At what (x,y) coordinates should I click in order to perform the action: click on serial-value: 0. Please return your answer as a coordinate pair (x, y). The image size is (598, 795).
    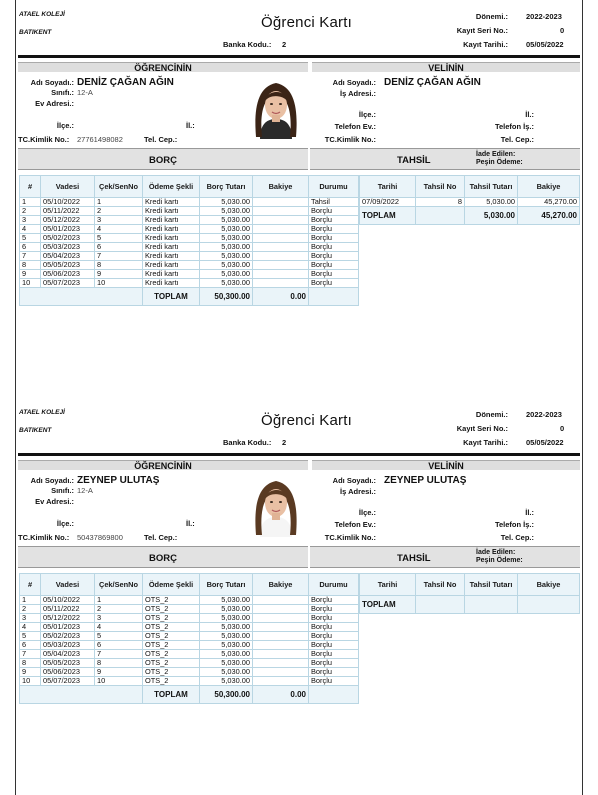
    Looking at the image, I should click on (562, 428).